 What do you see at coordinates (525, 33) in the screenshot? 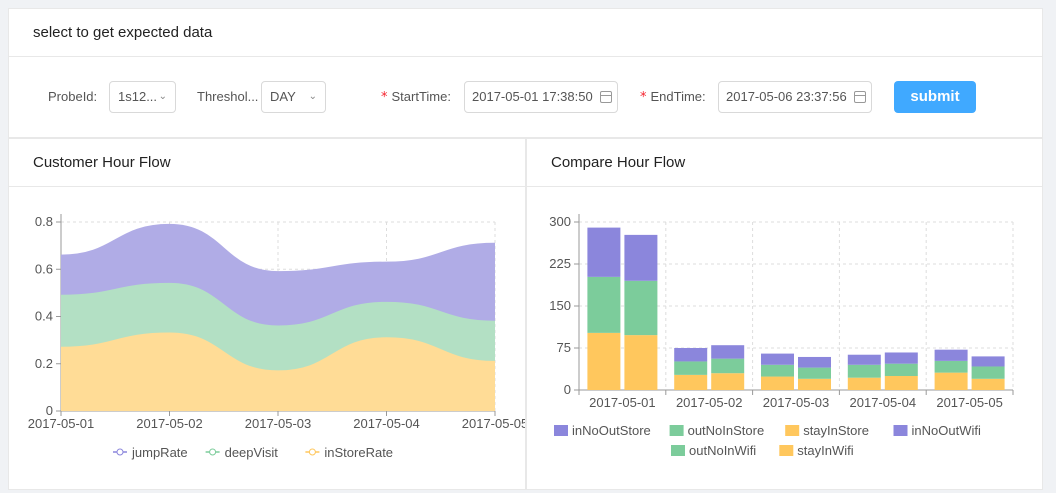
I see `filter-panel-title: select to get expected data` at bounding box center [525, 33].